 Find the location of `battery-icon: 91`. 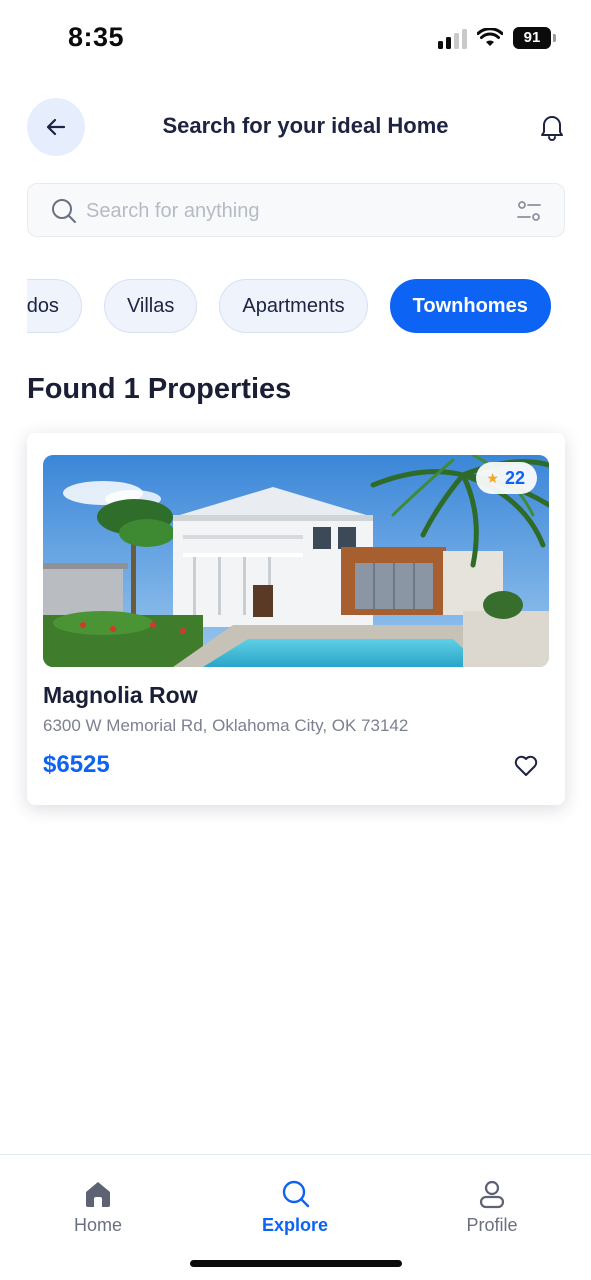

battery-icon: 91 is located at coordinates (534, 38).